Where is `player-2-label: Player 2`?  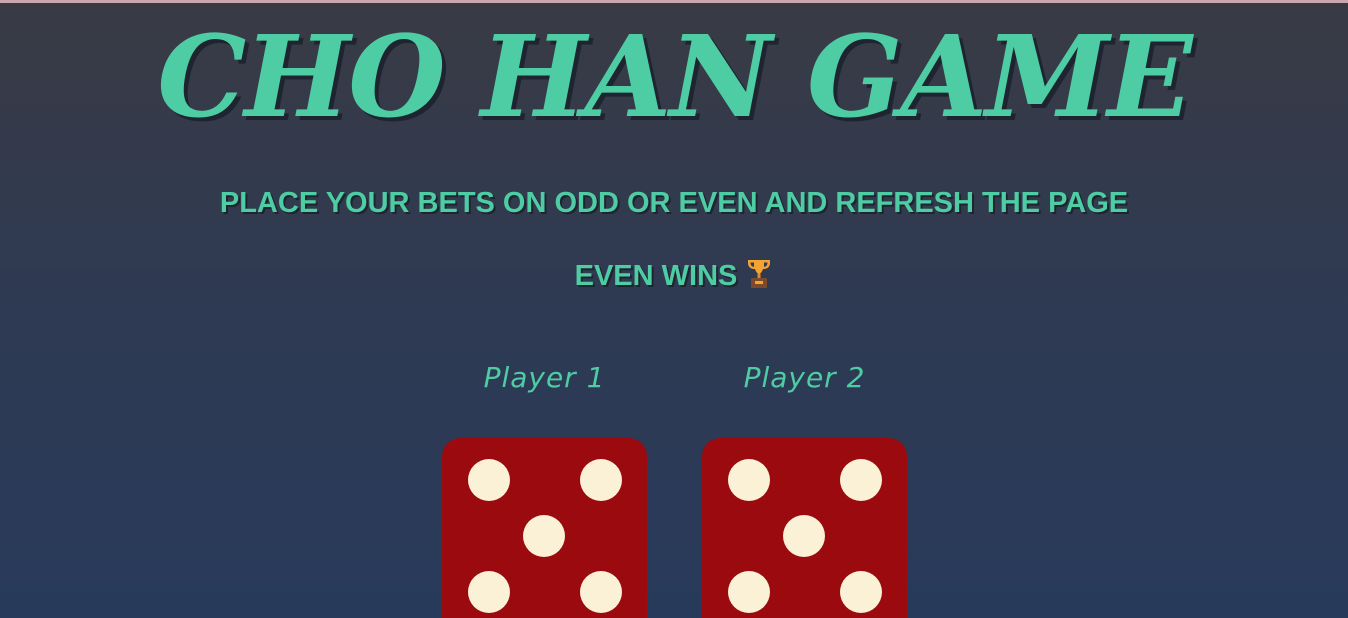
player-2-label: Player 2 is located at coordinates (804, 377).